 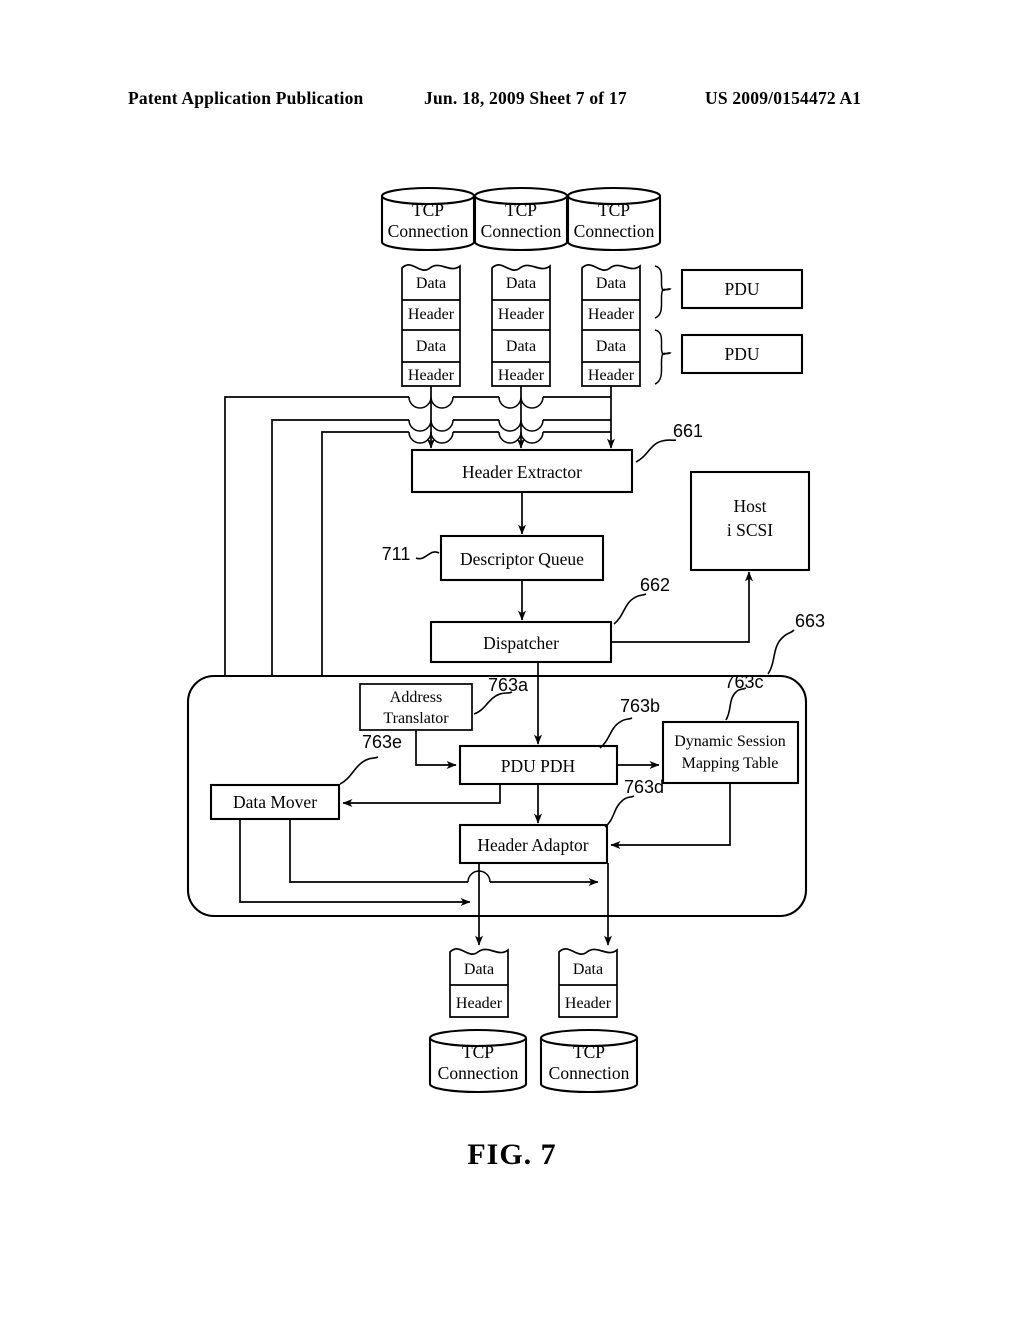 I want to click on descriptor-queue-block: Descriptor Queue, so click(x=522, y=558).